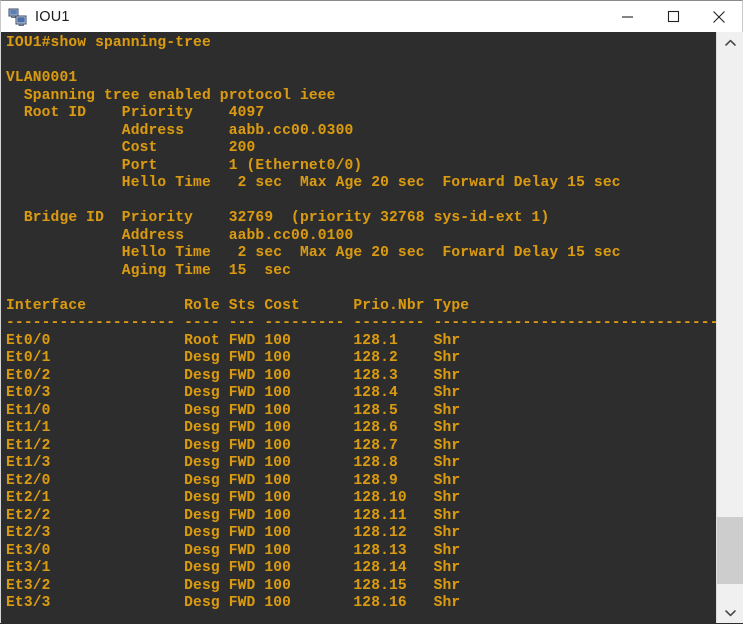 The height and width of the screenshot is (624, 743). I want to click on chevron-up-icon, so click(730, 42).